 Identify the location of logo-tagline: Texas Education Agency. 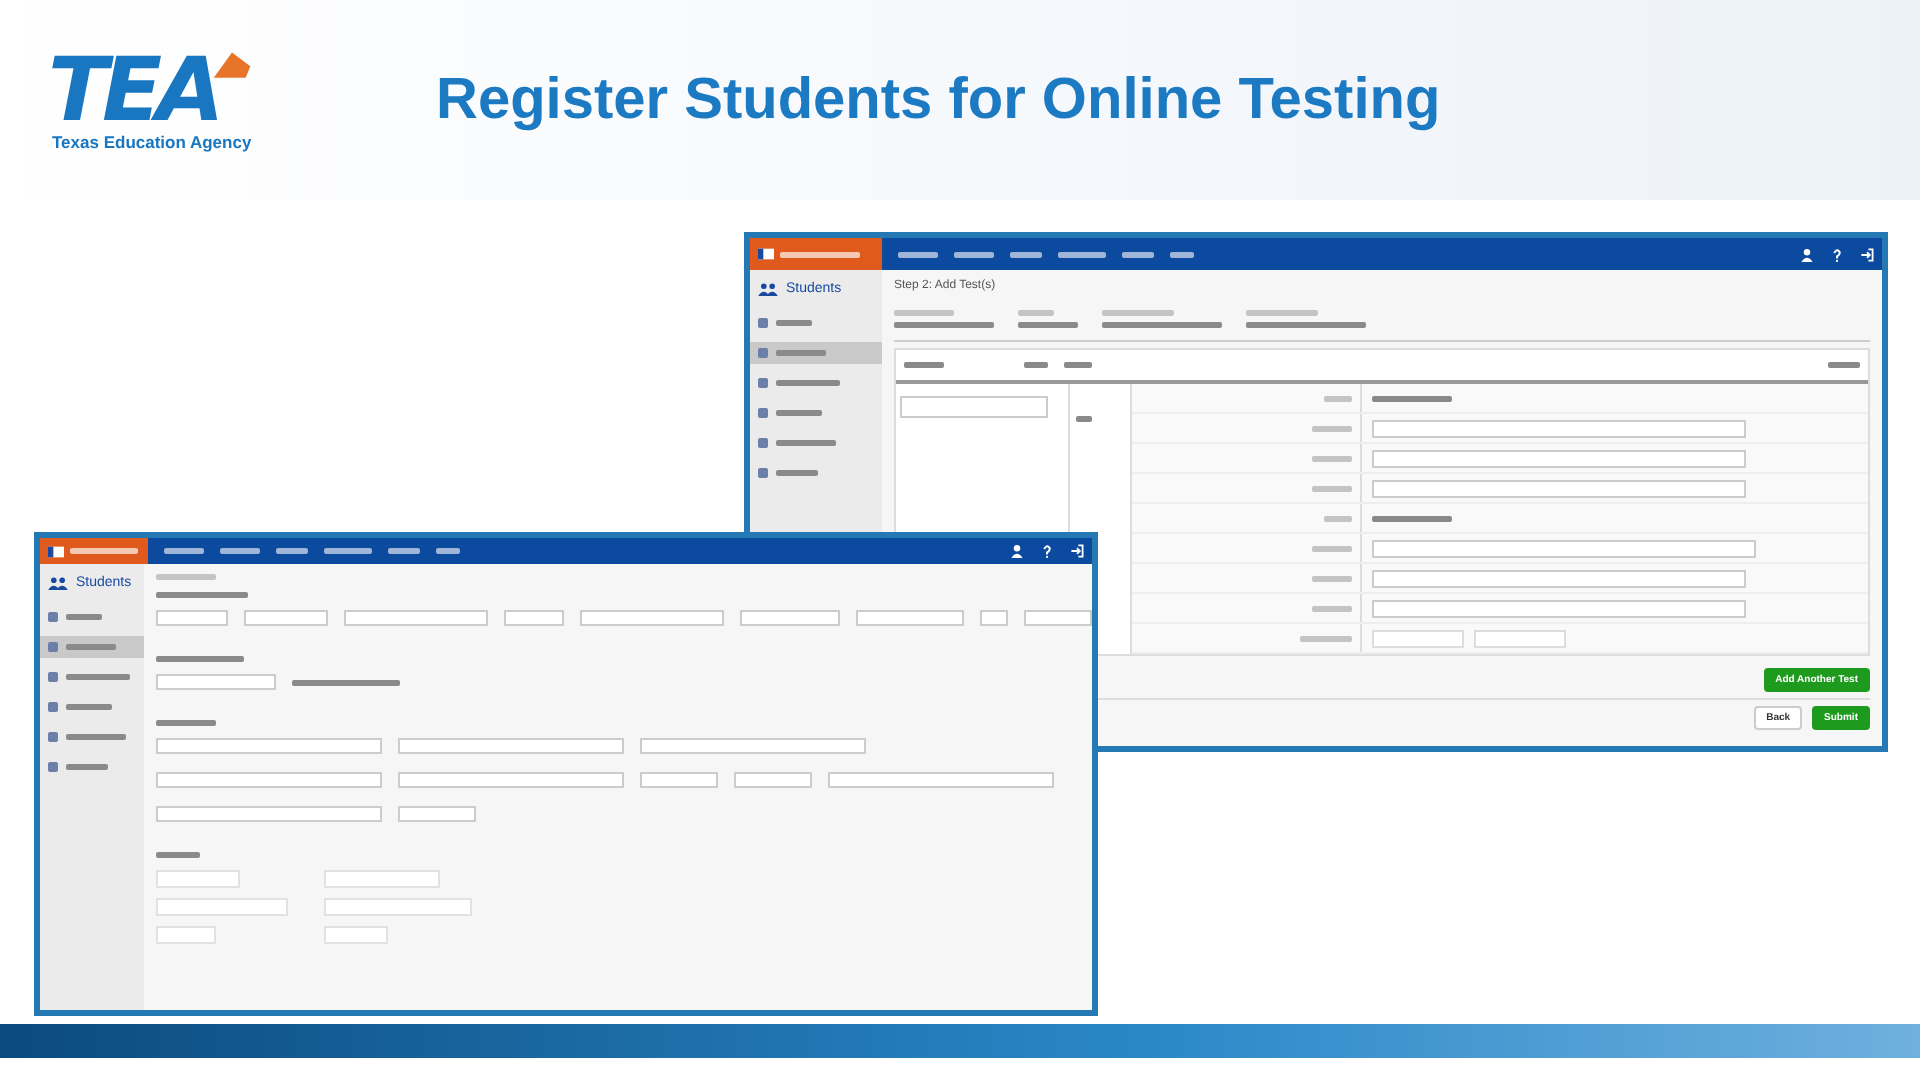
(152, 142).